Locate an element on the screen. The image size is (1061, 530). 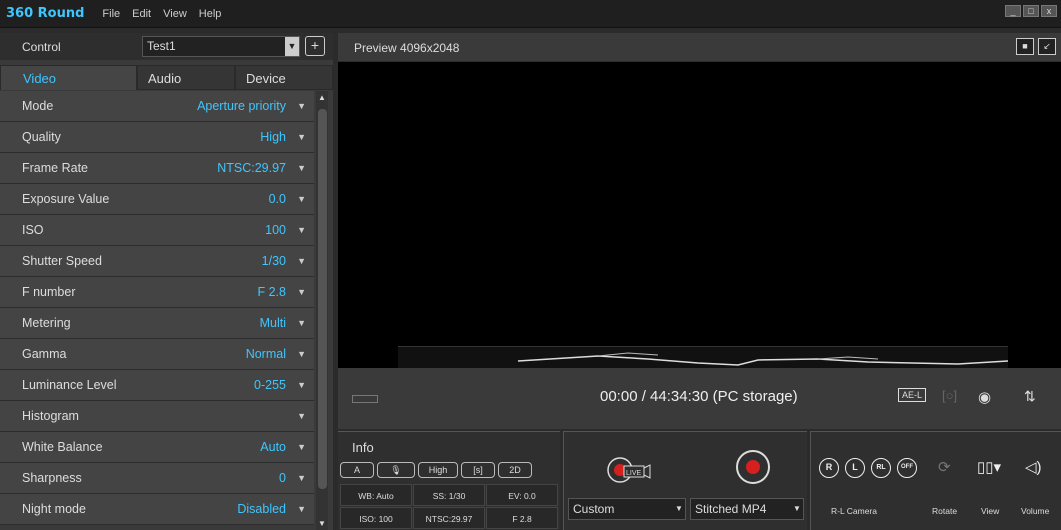
setting-exposure-value: Exposure Value 0.0 ▼ is located at coordinates (157, 199).